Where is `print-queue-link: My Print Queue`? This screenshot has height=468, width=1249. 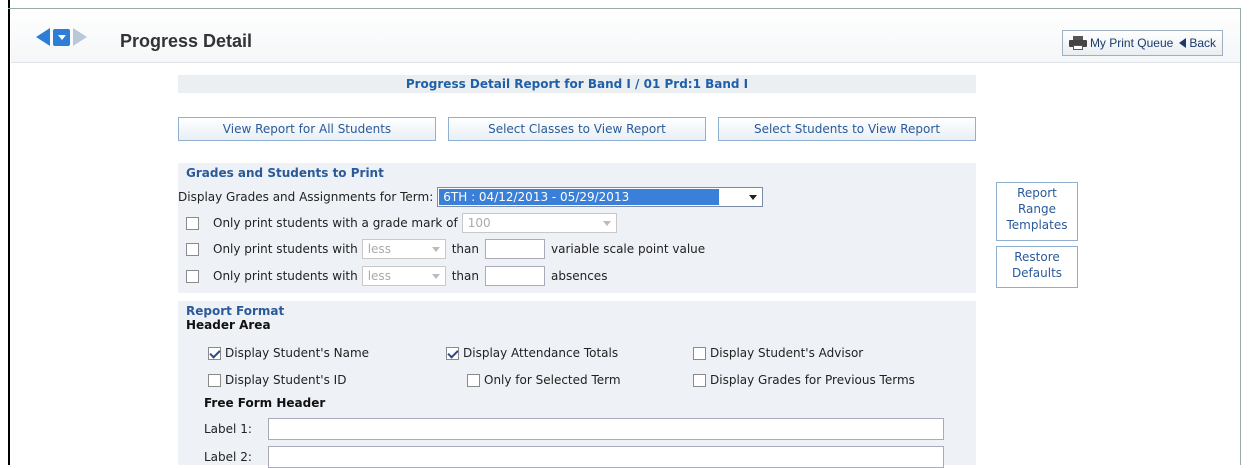
print-queue-link: My Print Queue is located at coordinates (1131, 43).